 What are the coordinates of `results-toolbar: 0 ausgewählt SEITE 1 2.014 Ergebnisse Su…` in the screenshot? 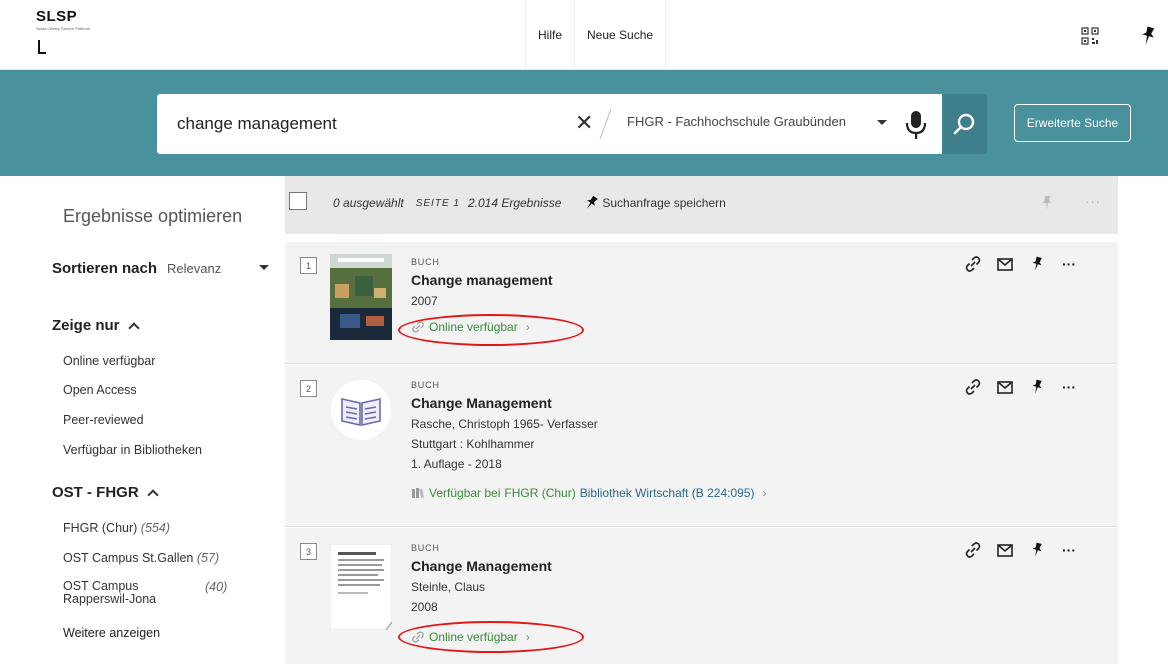 It's located at (701, 205).